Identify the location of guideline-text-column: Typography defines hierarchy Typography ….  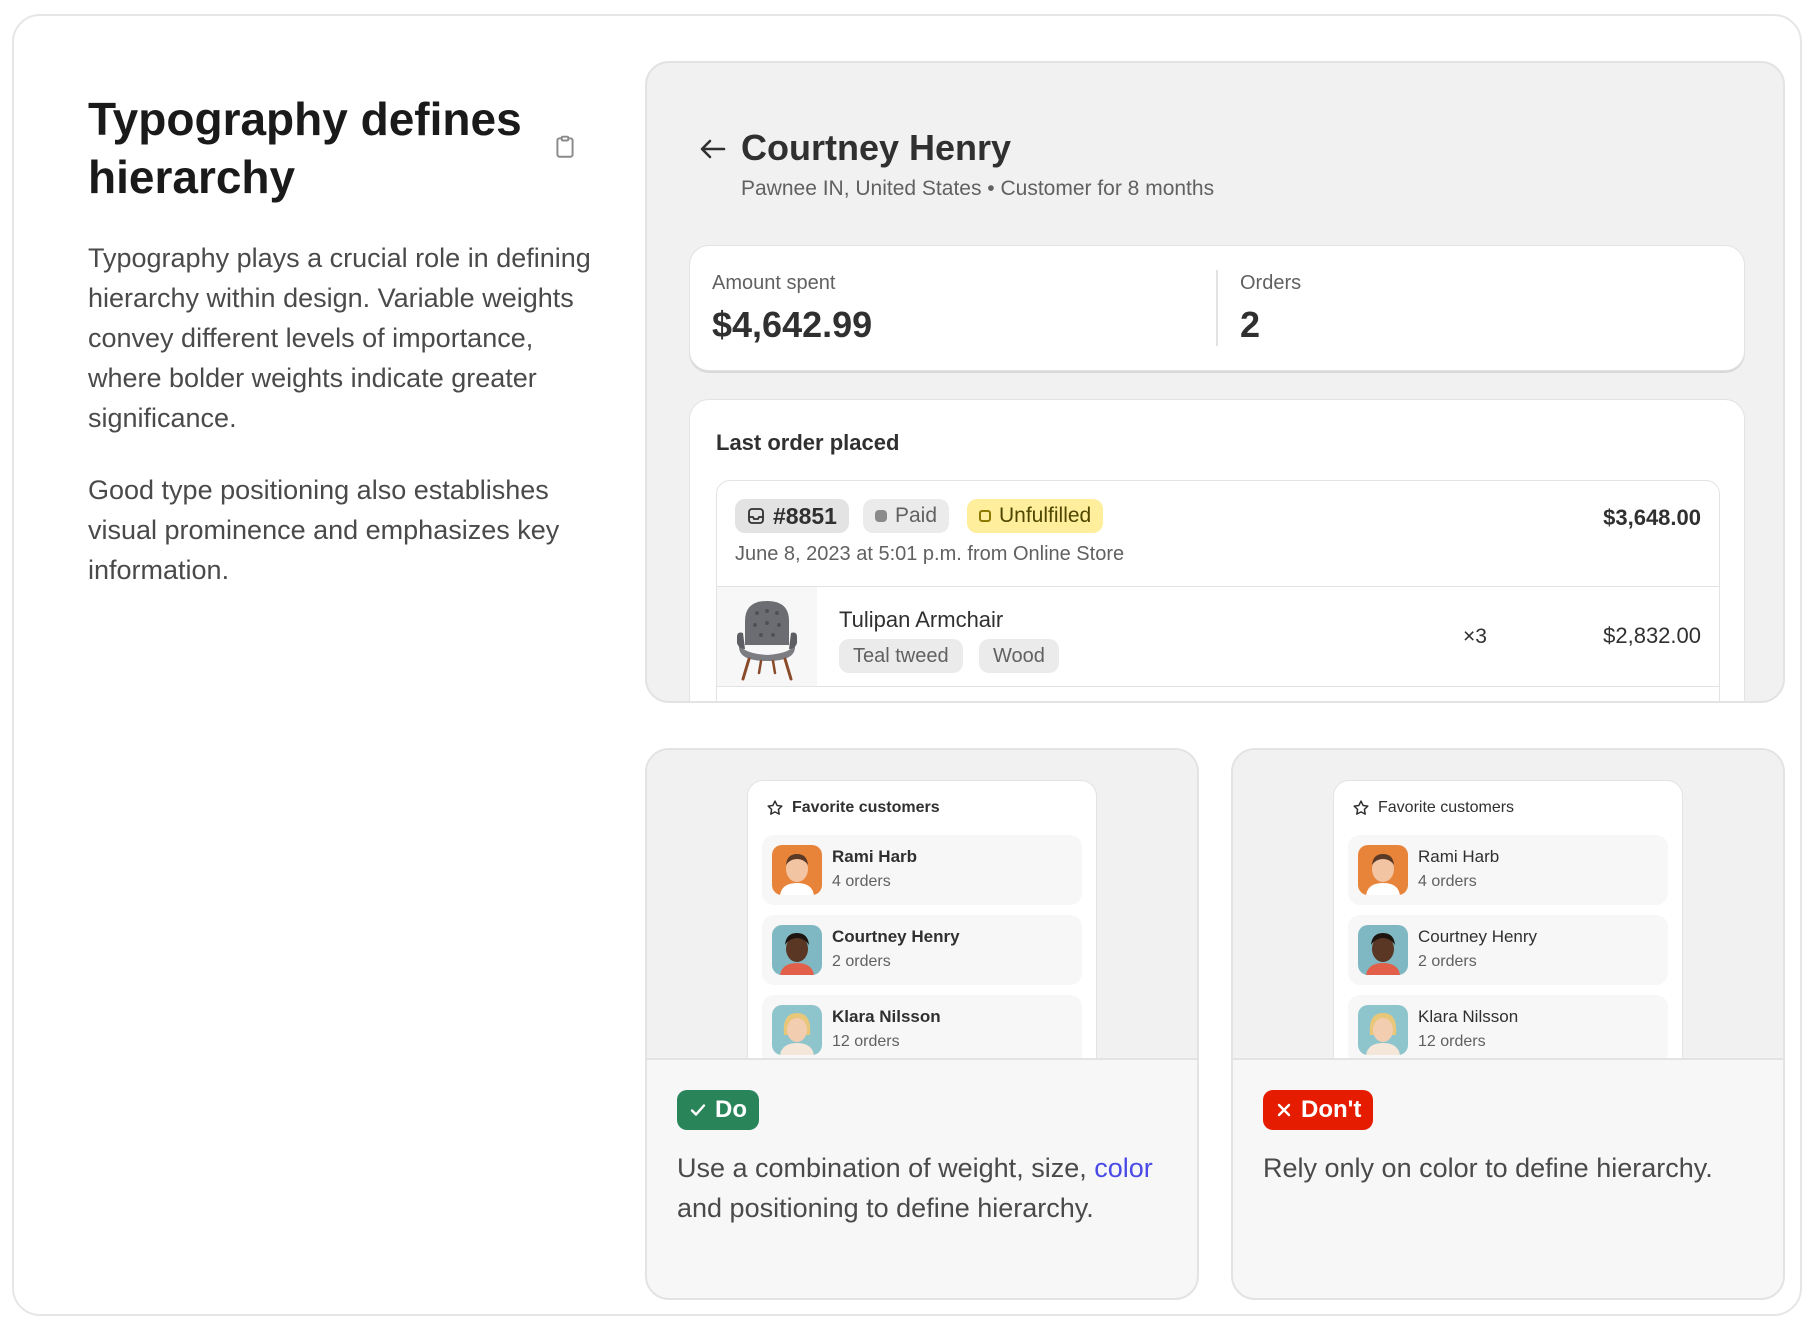
(348, 340).